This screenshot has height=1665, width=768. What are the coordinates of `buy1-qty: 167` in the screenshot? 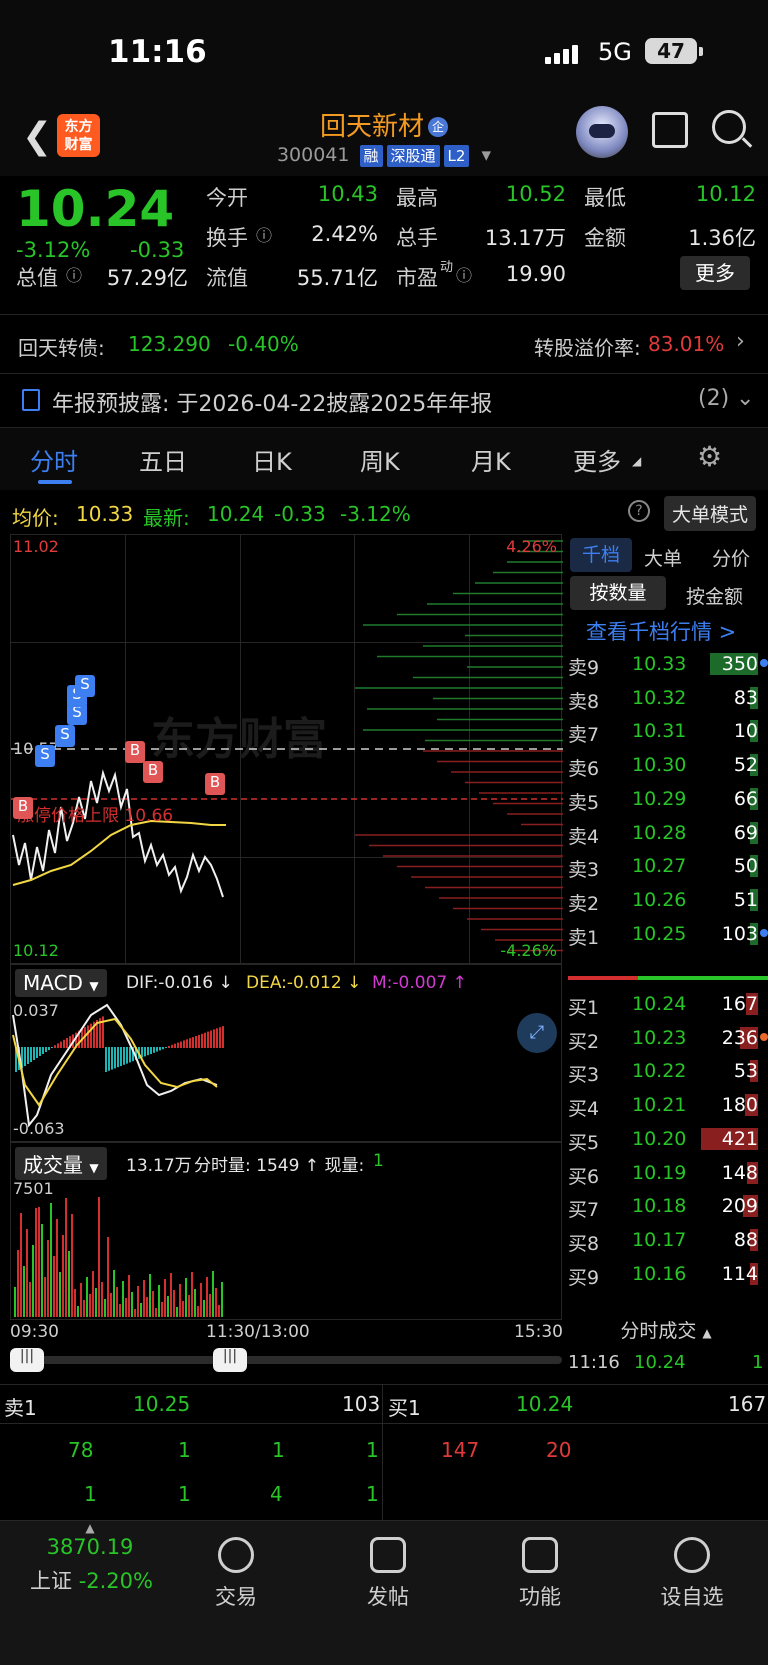 It's located at (747, 1404).